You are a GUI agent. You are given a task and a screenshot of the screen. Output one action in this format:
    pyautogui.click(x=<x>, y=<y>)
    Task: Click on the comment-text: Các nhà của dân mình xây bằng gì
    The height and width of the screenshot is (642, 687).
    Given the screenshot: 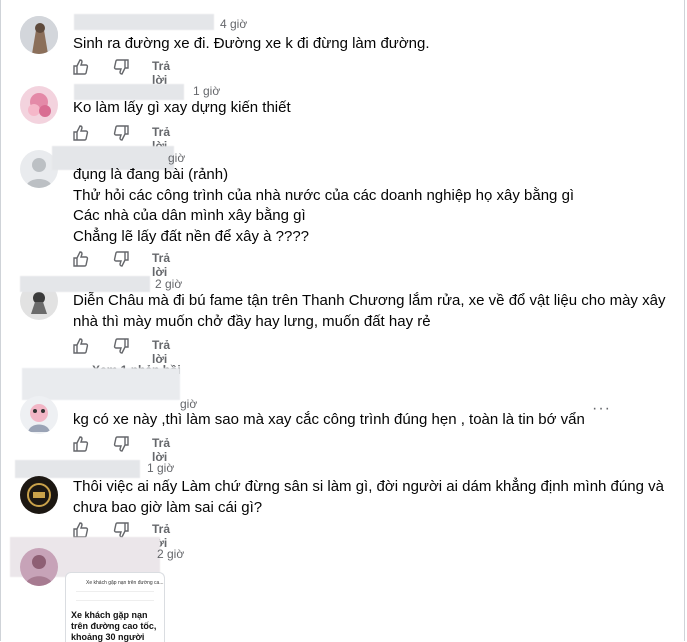 What is the action you would take?
    pyautogui.click(x=189, y=215)
    